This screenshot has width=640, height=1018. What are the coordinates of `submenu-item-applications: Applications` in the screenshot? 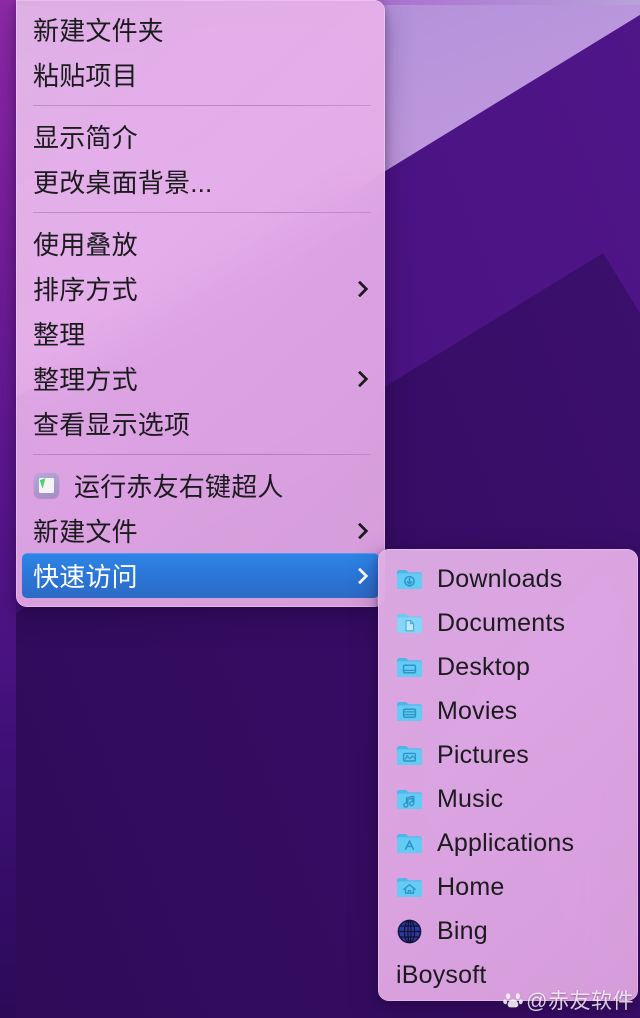 It's located at (508, 843).